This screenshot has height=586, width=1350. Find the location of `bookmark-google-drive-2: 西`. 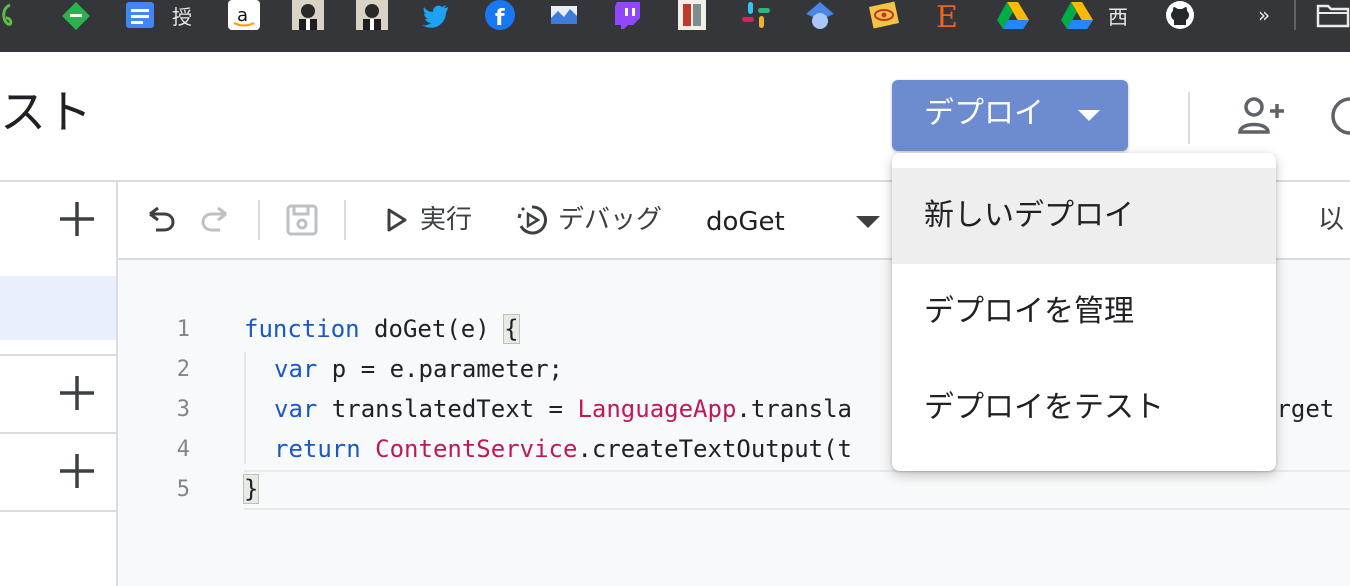

bookmark-google-drive-2: 西 is located at coordinates (1094, 15).